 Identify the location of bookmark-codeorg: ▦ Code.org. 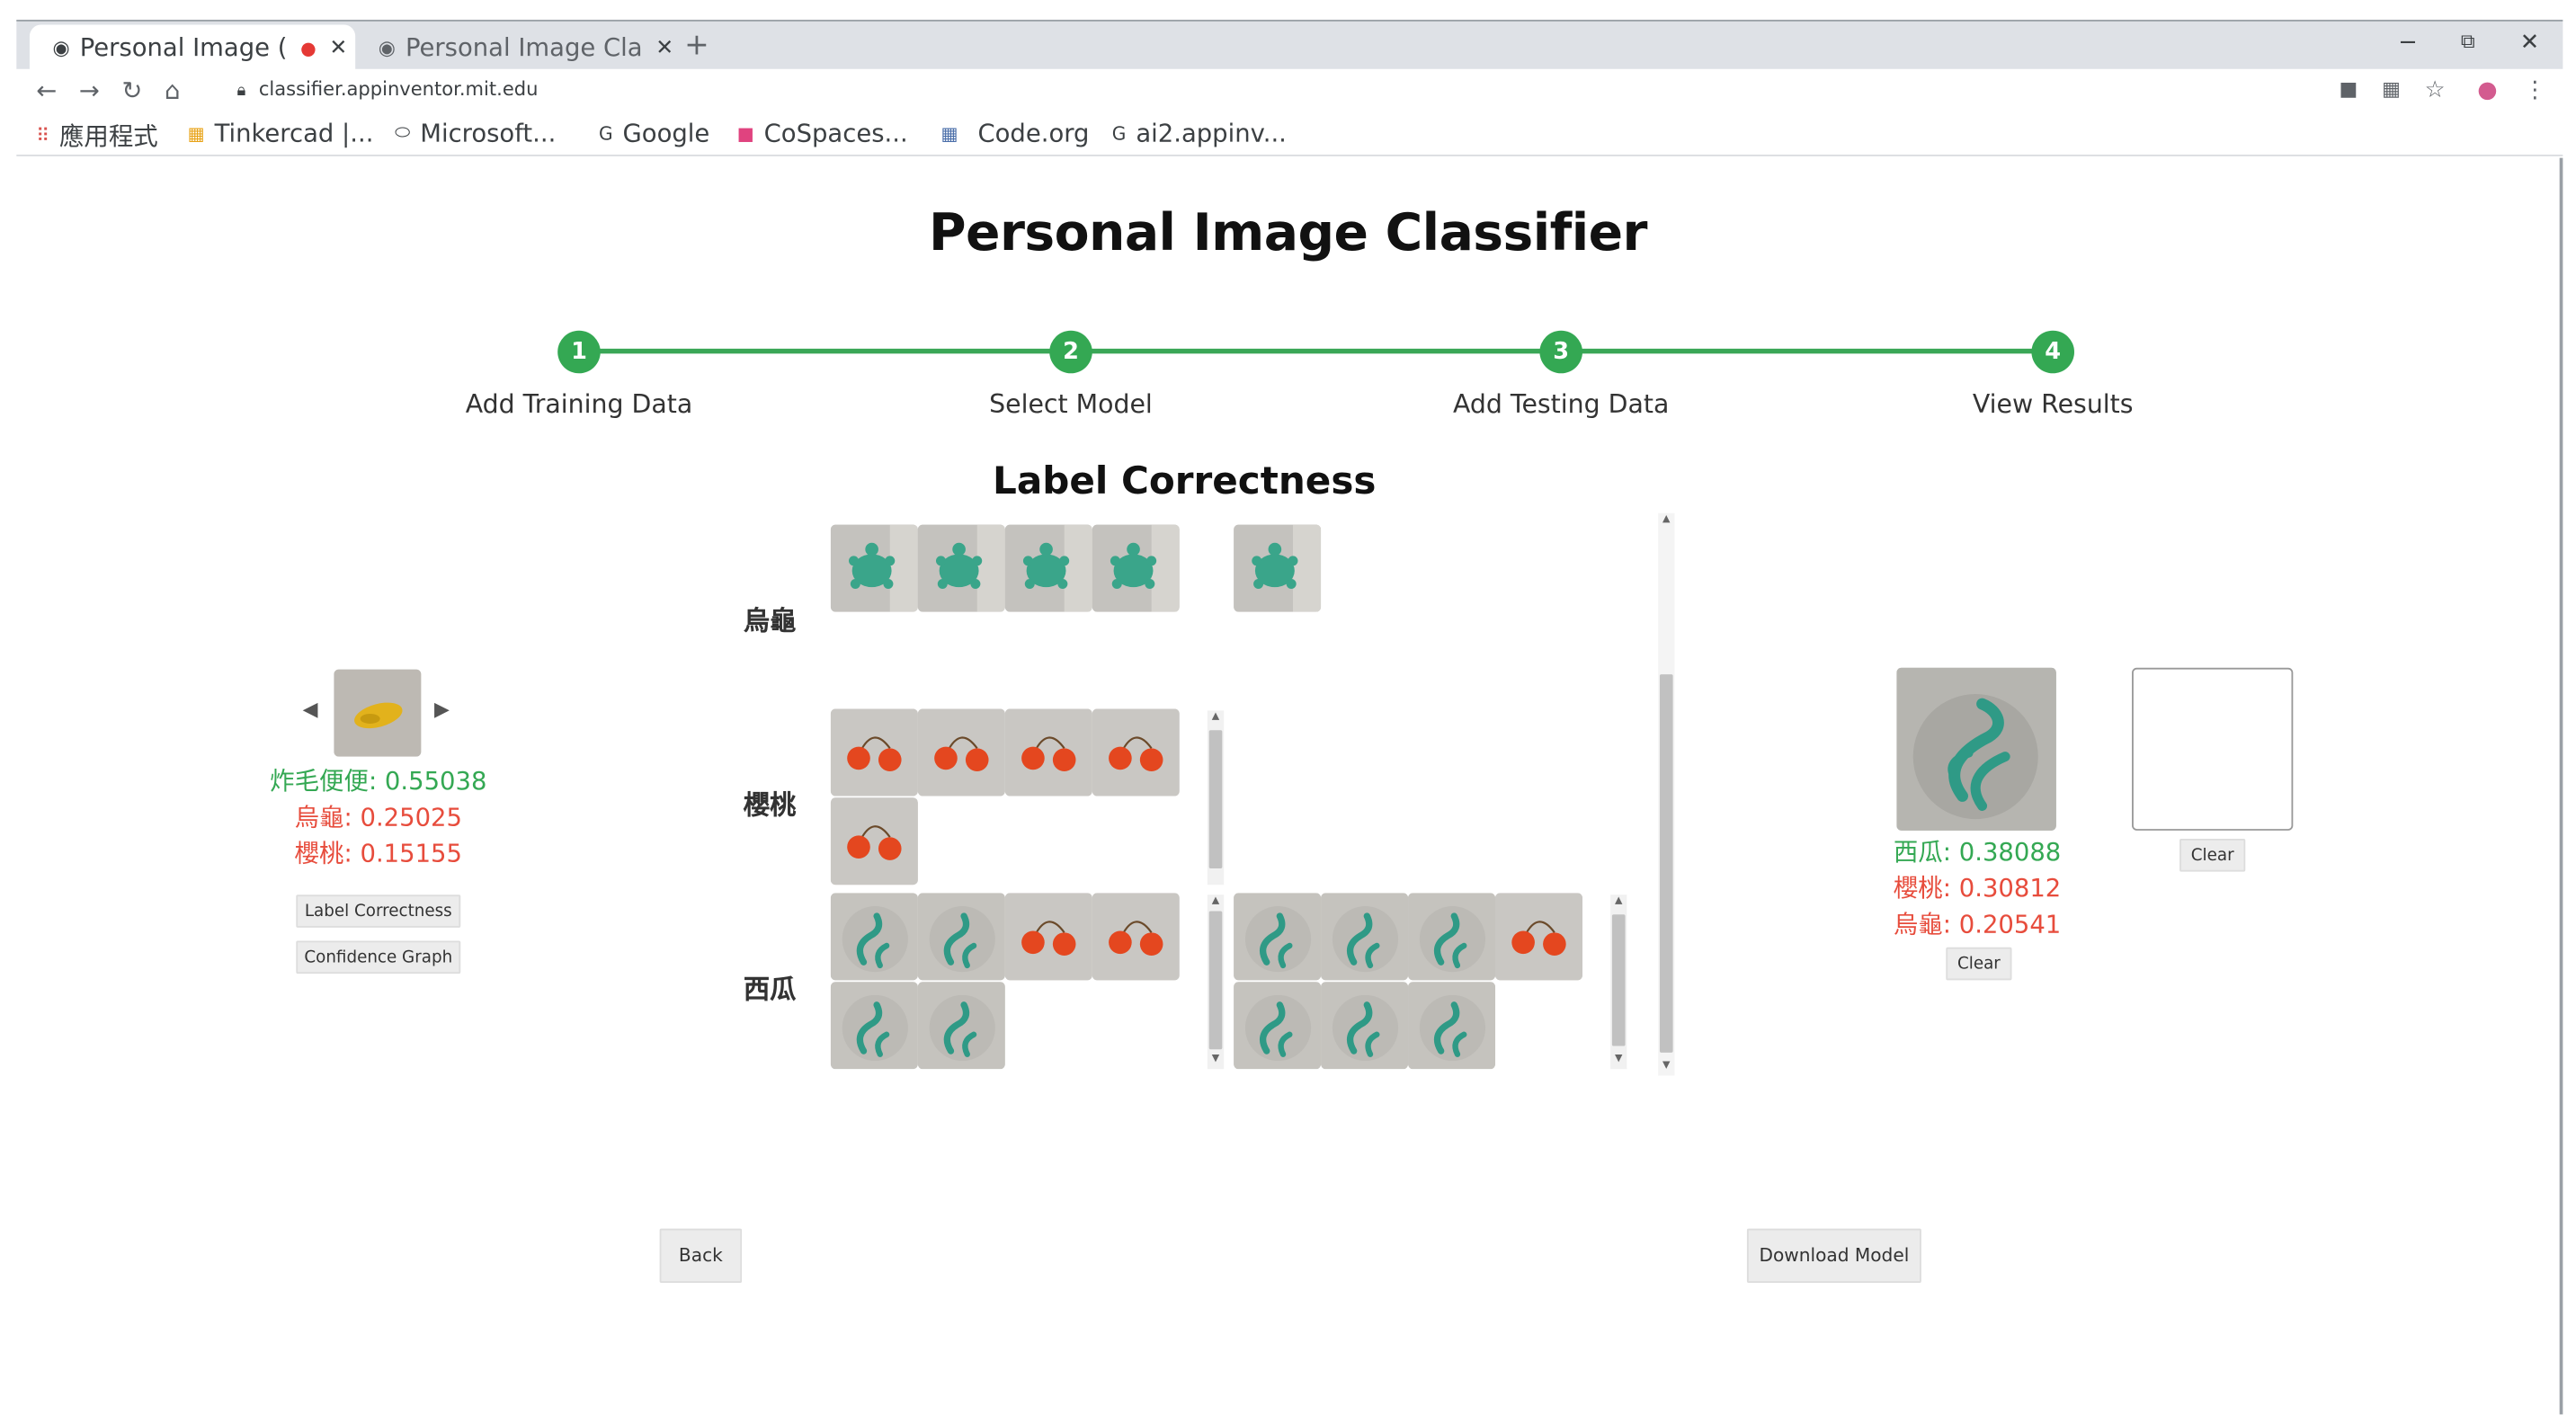
(1015, 133).